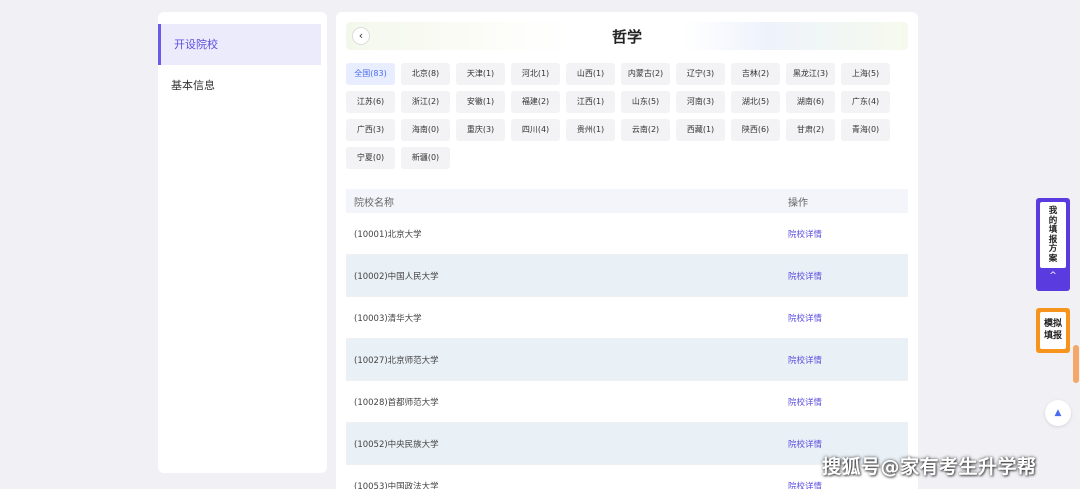  What do you see at coordinates (810, 130) in the screenshot?
I see `region-chip: 甘肃(2)` at bounding box center [810, 130].